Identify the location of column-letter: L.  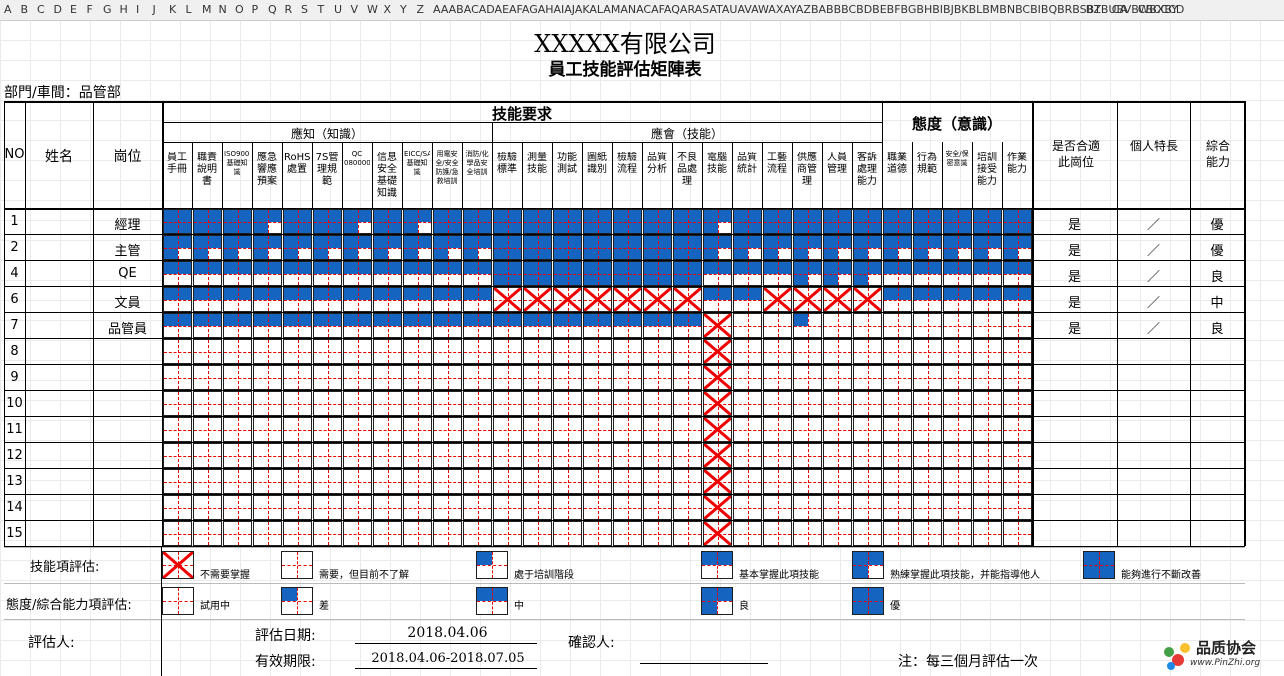
(189, 9).